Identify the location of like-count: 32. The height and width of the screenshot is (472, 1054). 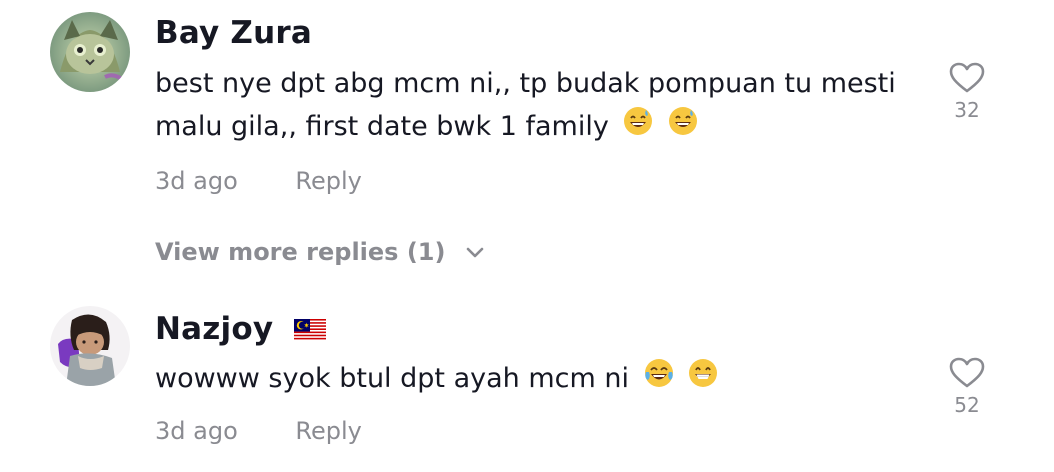
(967, 110).